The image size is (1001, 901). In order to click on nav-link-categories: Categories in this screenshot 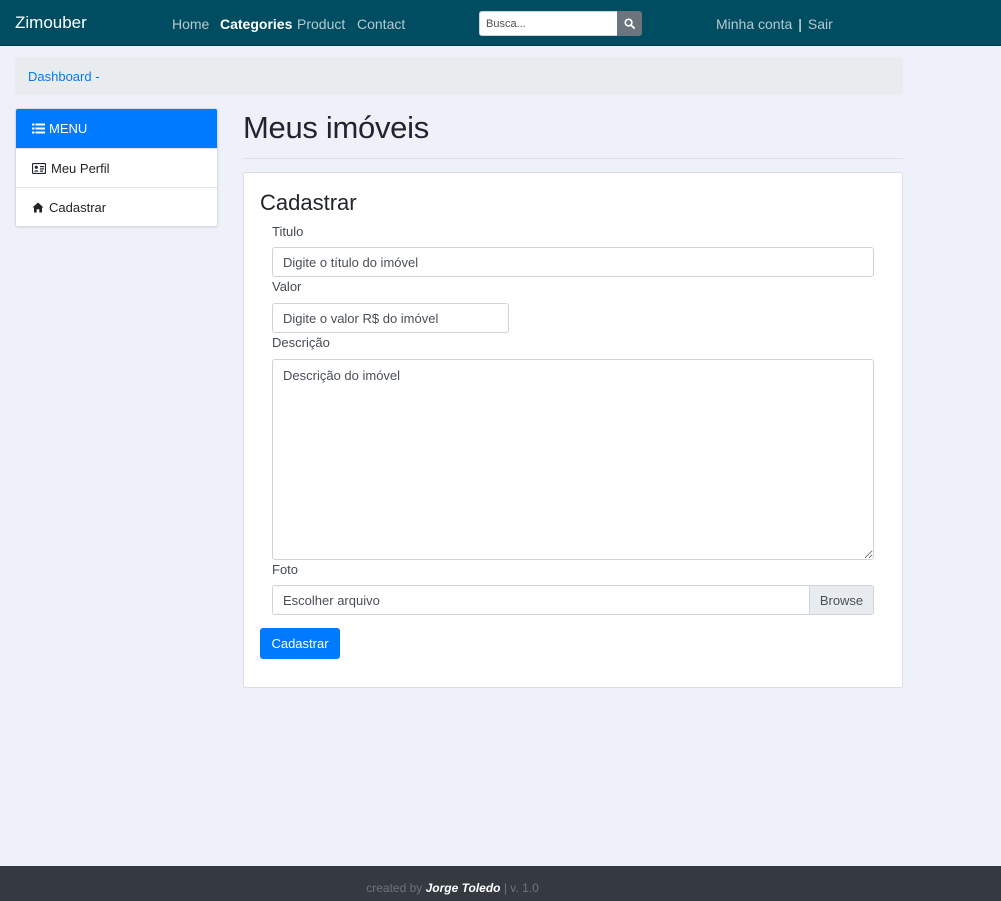, I will do `click(256, 24)`.